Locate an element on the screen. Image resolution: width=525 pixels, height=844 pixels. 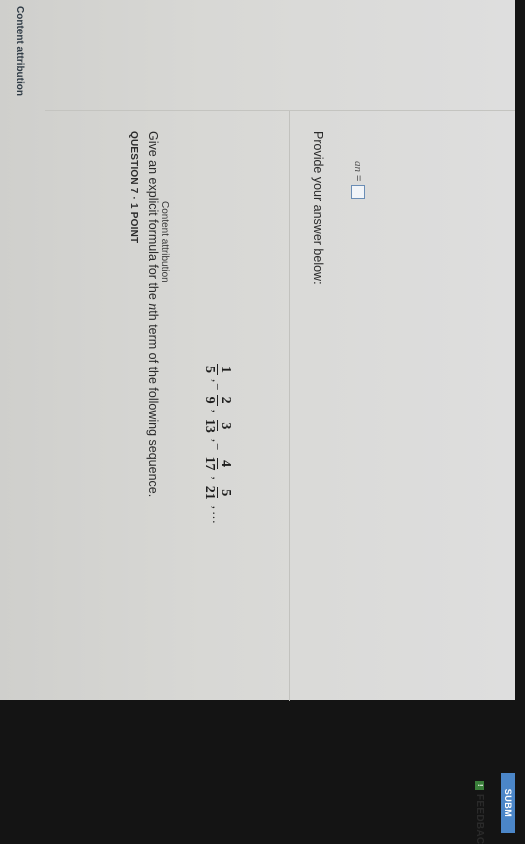
term-denominator: 13 is located at coordinates (209, 425).